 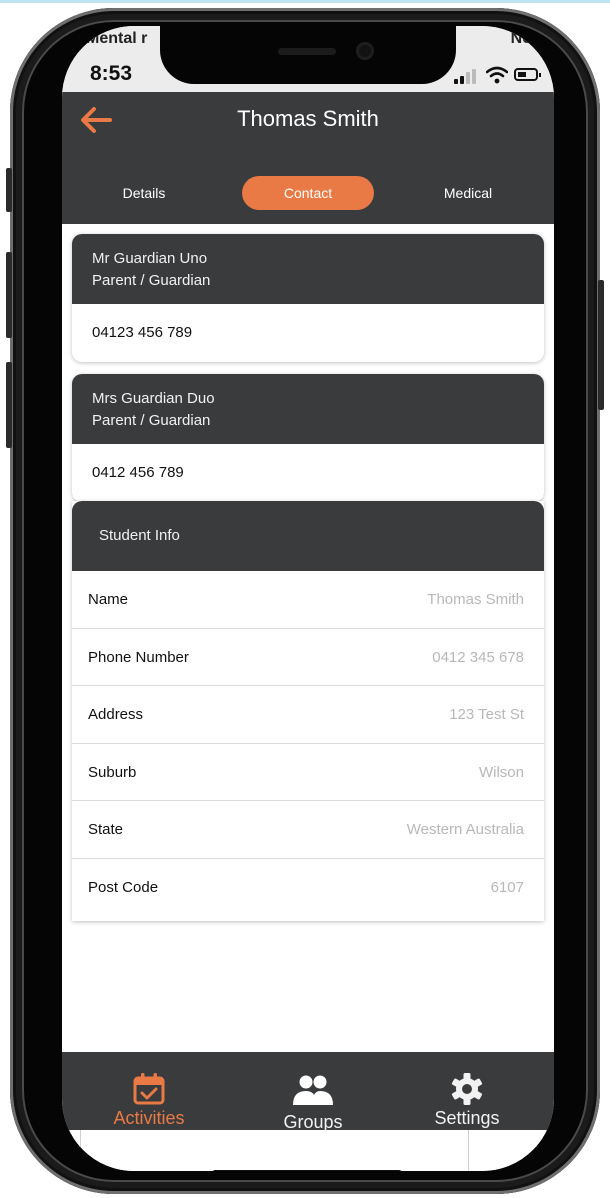 What do you see at coordinates (153, 398) in the screenshot?
I see `guardian-name: Mrs Guardian Duo` at bounding box center [153, 398].